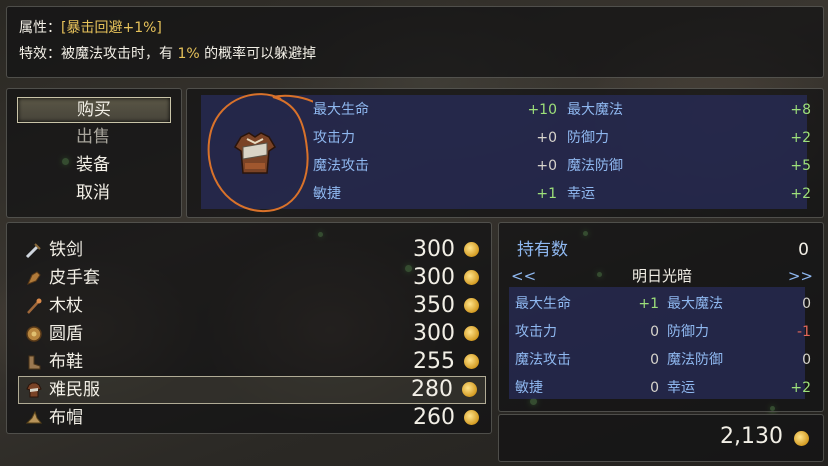 The height and width of the screenshot is (466, 828). What do you see at coordinates (800, 110) in the screenshot?
I see `stat-value: +8` at bounding box center [800, 110].